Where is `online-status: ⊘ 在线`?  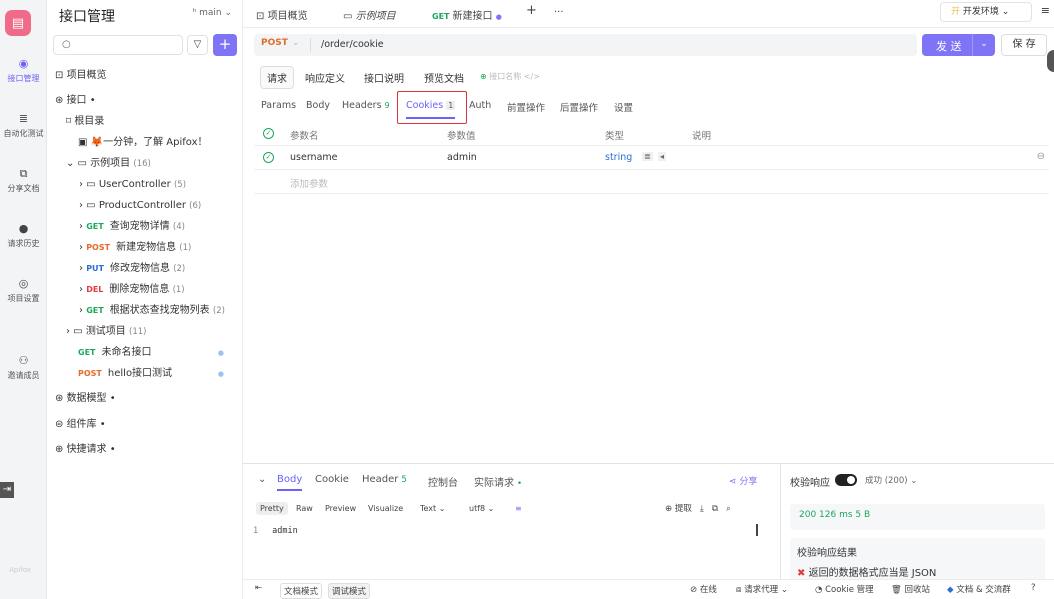 online-status: ⊘ 在线 is located at coordinates (703, 589).